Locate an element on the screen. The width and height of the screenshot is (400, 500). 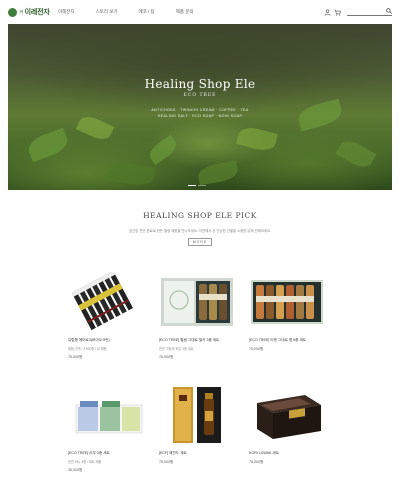
product-card: [ECO TREE] 티엔 그대로 잼 6종 세트 75,000원 is located at coordinates (287, 312).